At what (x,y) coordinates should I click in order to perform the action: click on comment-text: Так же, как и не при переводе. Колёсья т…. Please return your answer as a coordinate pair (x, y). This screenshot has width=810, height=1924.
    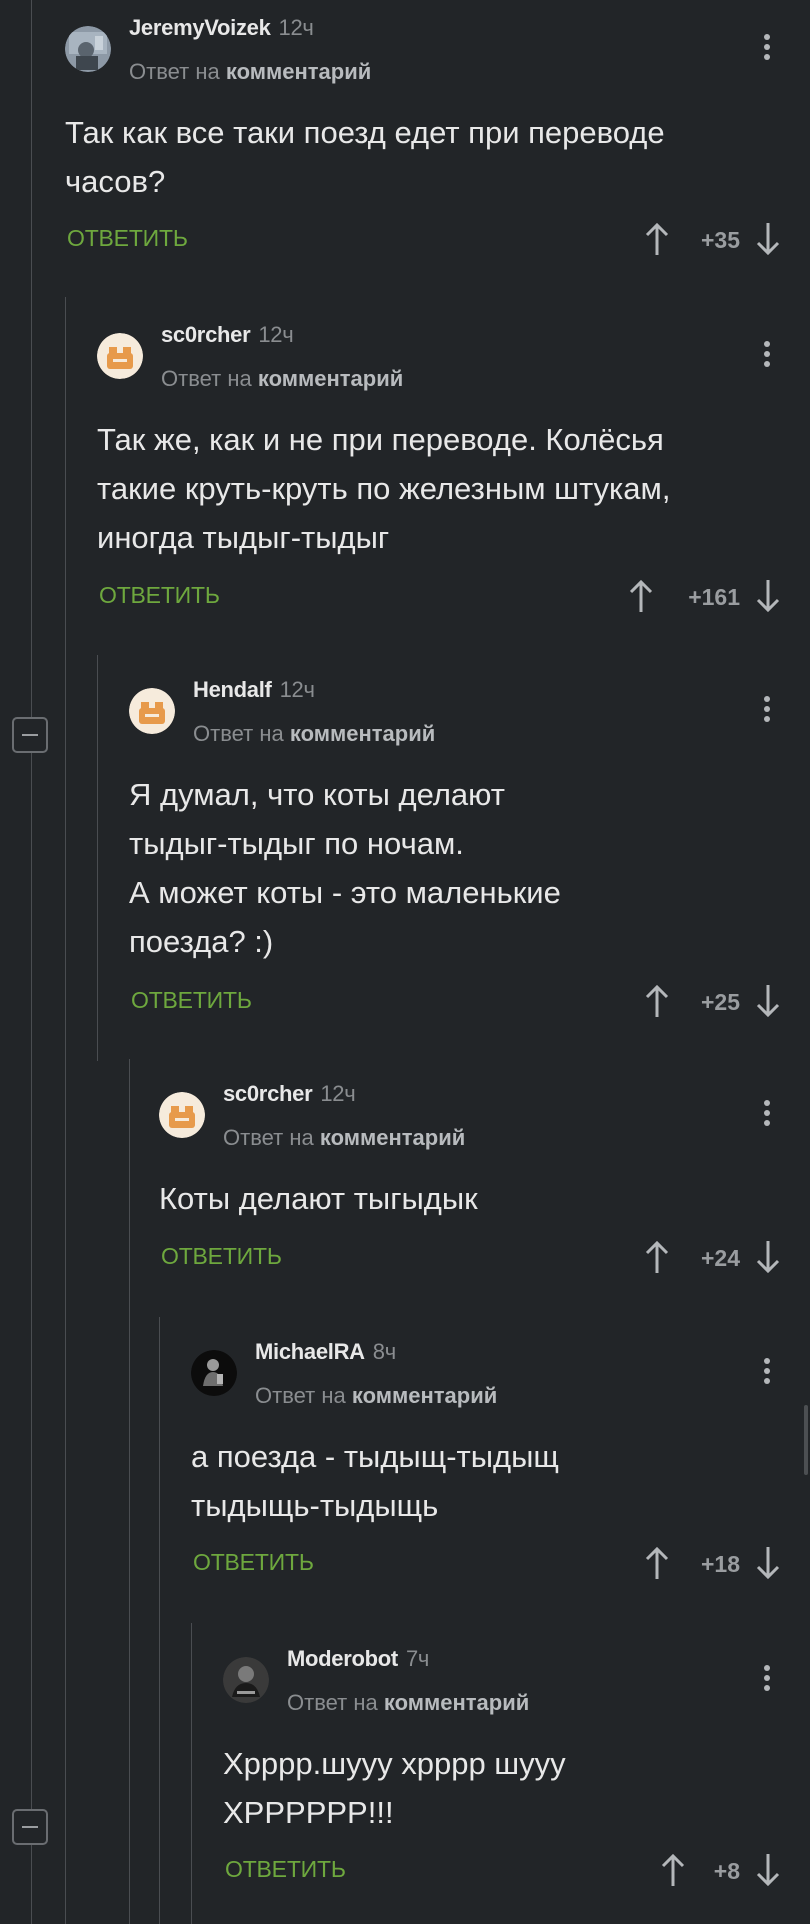
    Looking at the image, I should click on (384, 488).